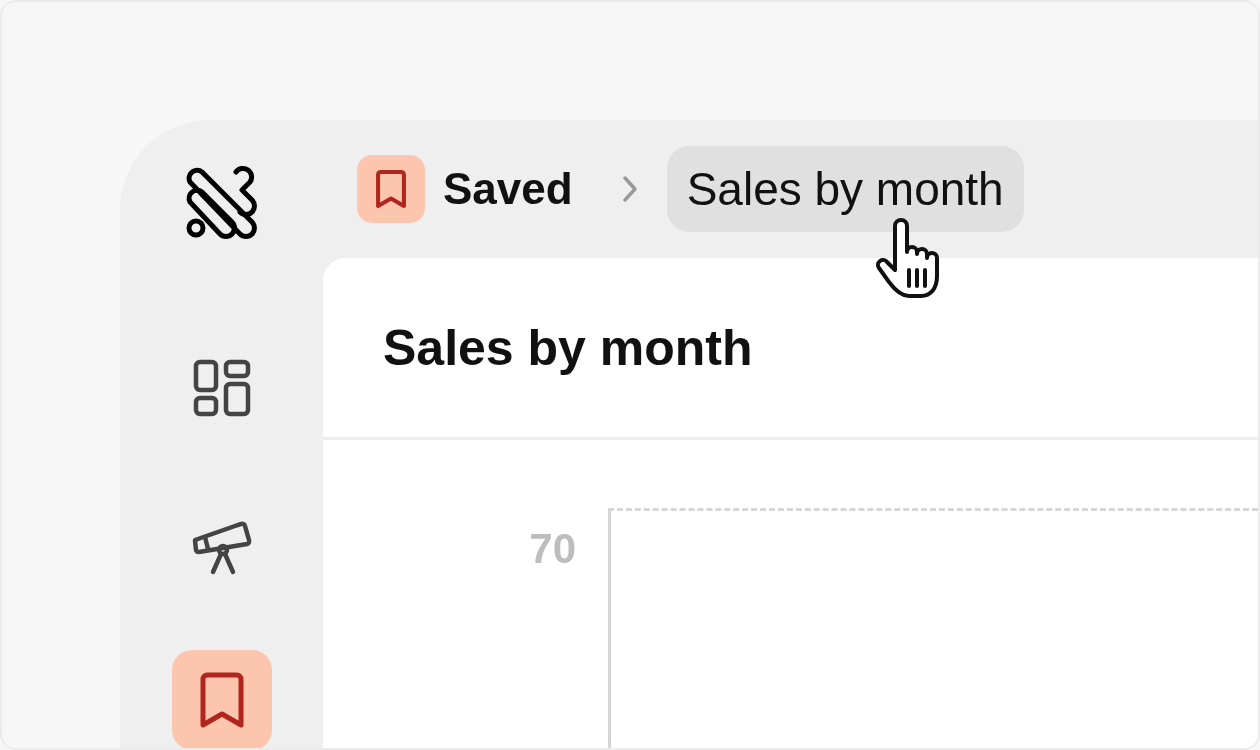 Image resolution: width=1260 pixels, height=750 pixels. Describe the element at coordinates (629, 189) in the screenshot. I see `chevron-right-icon` at that location.